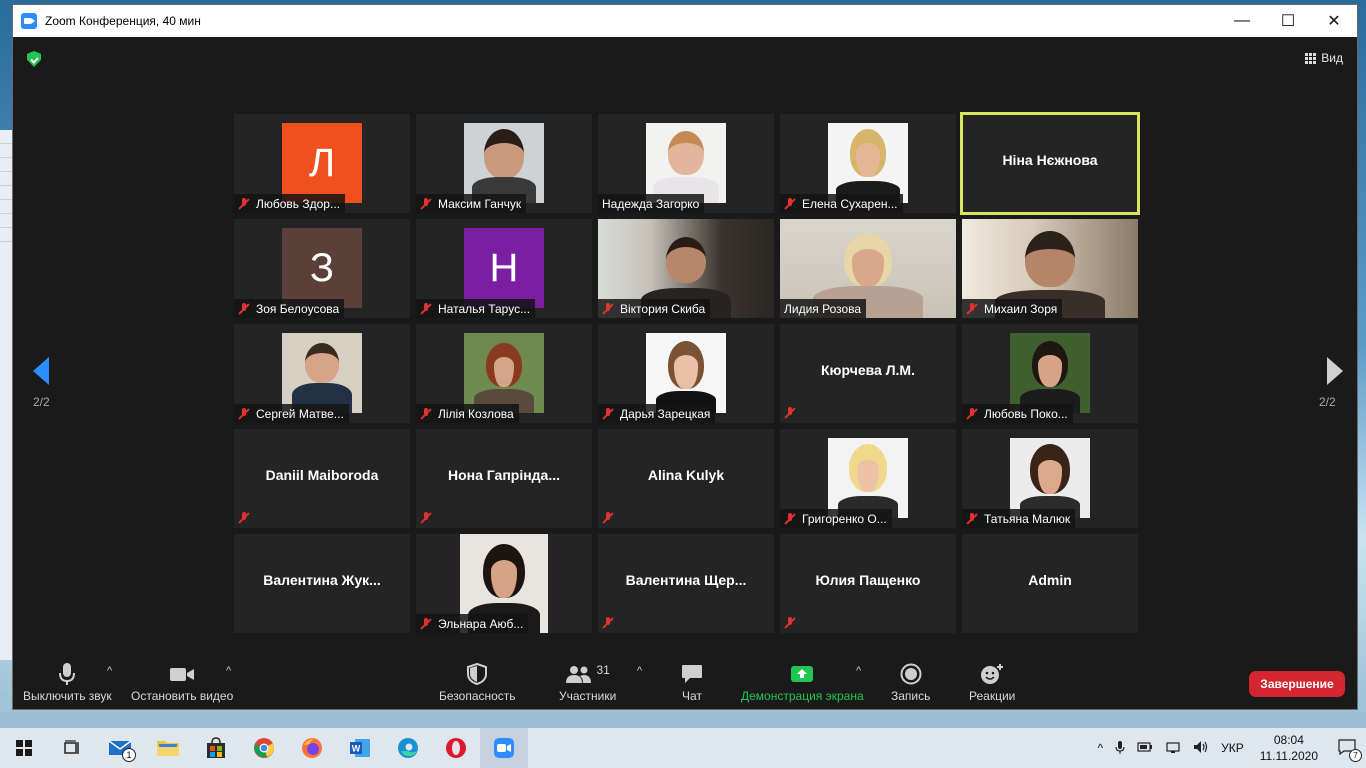 The image size is (1366, 768). What do you see at coordinates (182, 674) in the screenshot?
I see `video-camera-icon` at bounding box center [182, 674].